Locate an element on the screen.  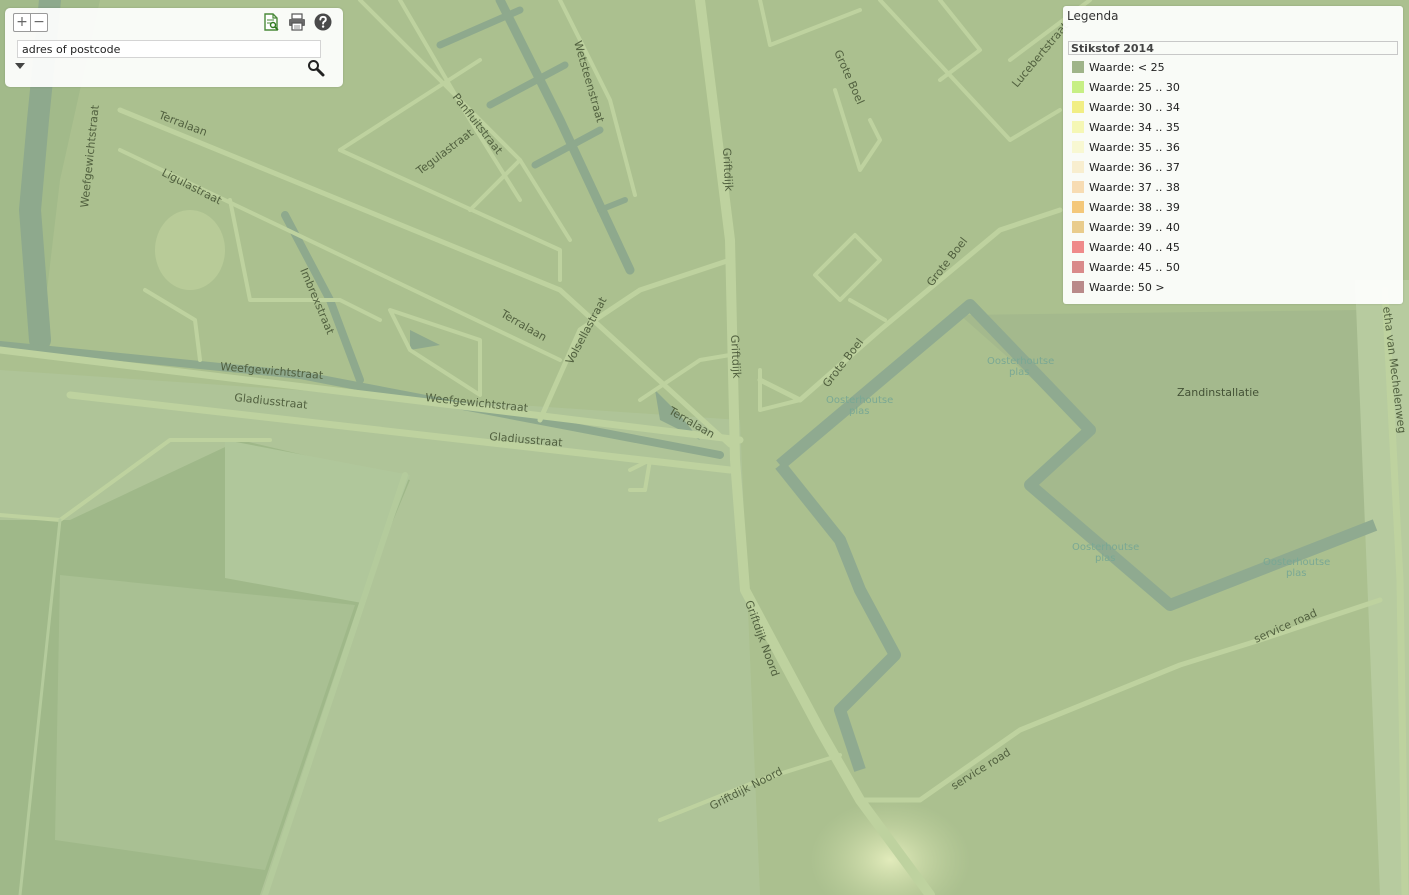
document-search-icon is located at coordinates (271, 22).